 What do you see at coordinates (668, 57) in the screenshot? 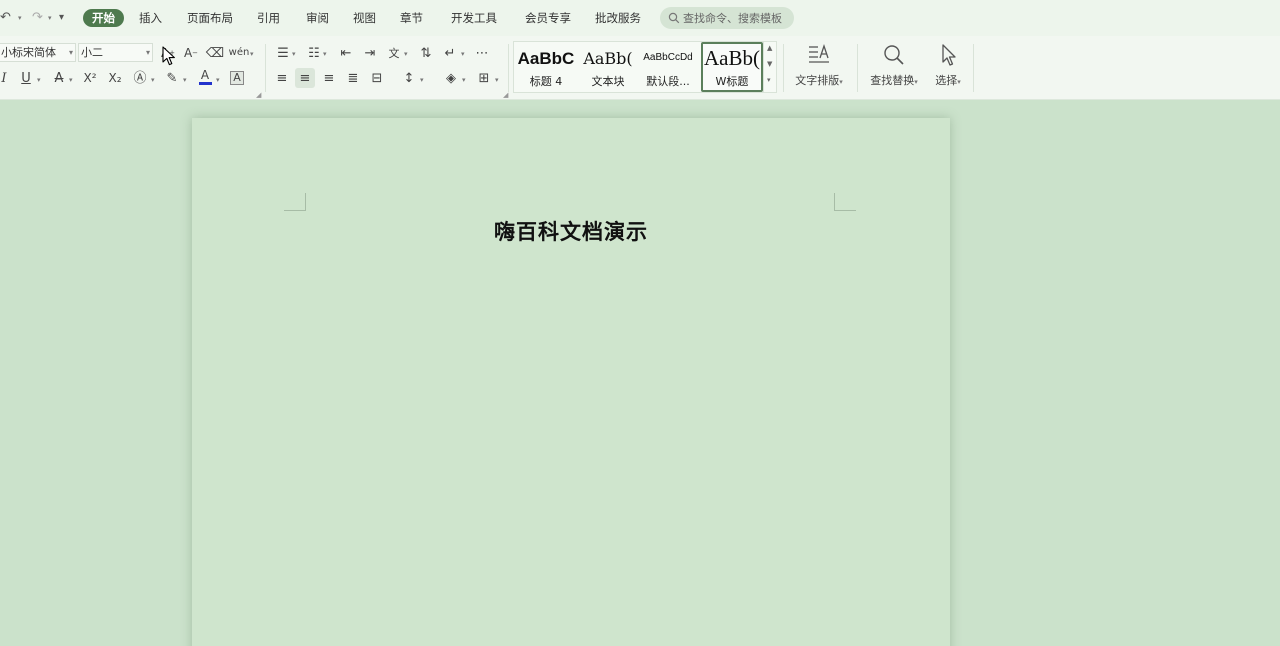
I see `style-sample: AaBbCcDd` at bounding box center [668, 57].